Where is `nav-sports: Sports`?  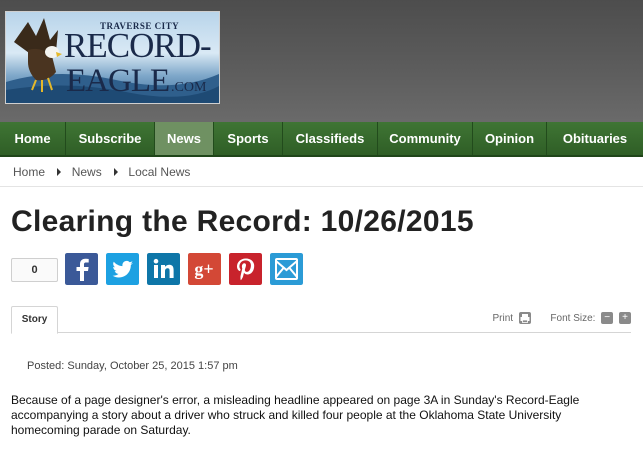 nav-sports: Sports is located at coordinates (248, 138).